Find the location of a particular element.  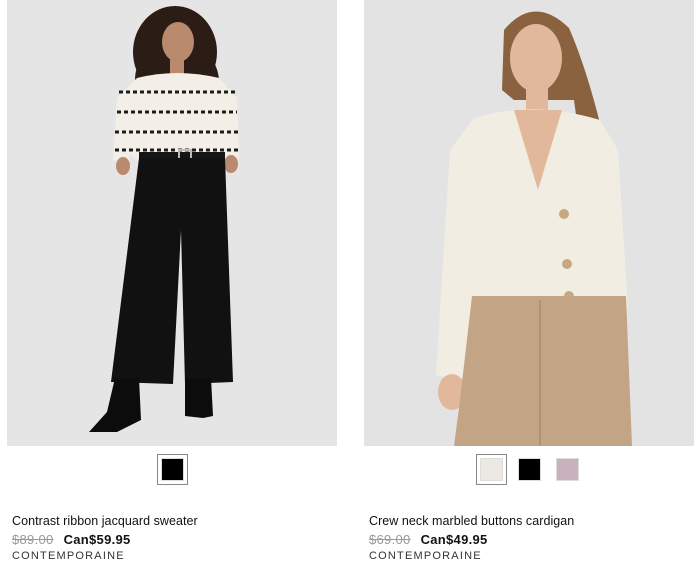

color-swatch-mauve is located at coordinates (567, 469).